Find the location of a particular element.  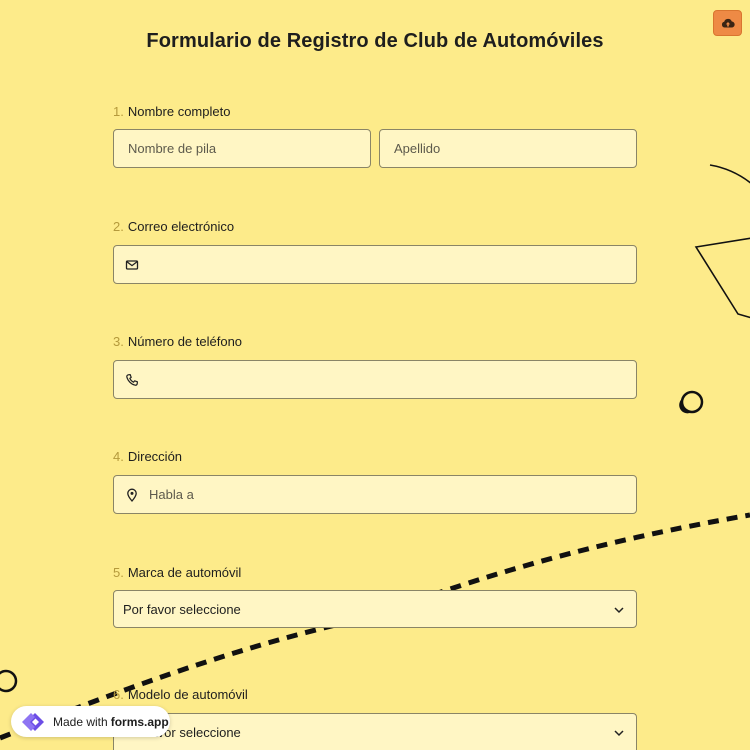

field-label-text: Número de teléfono is located at coordinates (185, 341).